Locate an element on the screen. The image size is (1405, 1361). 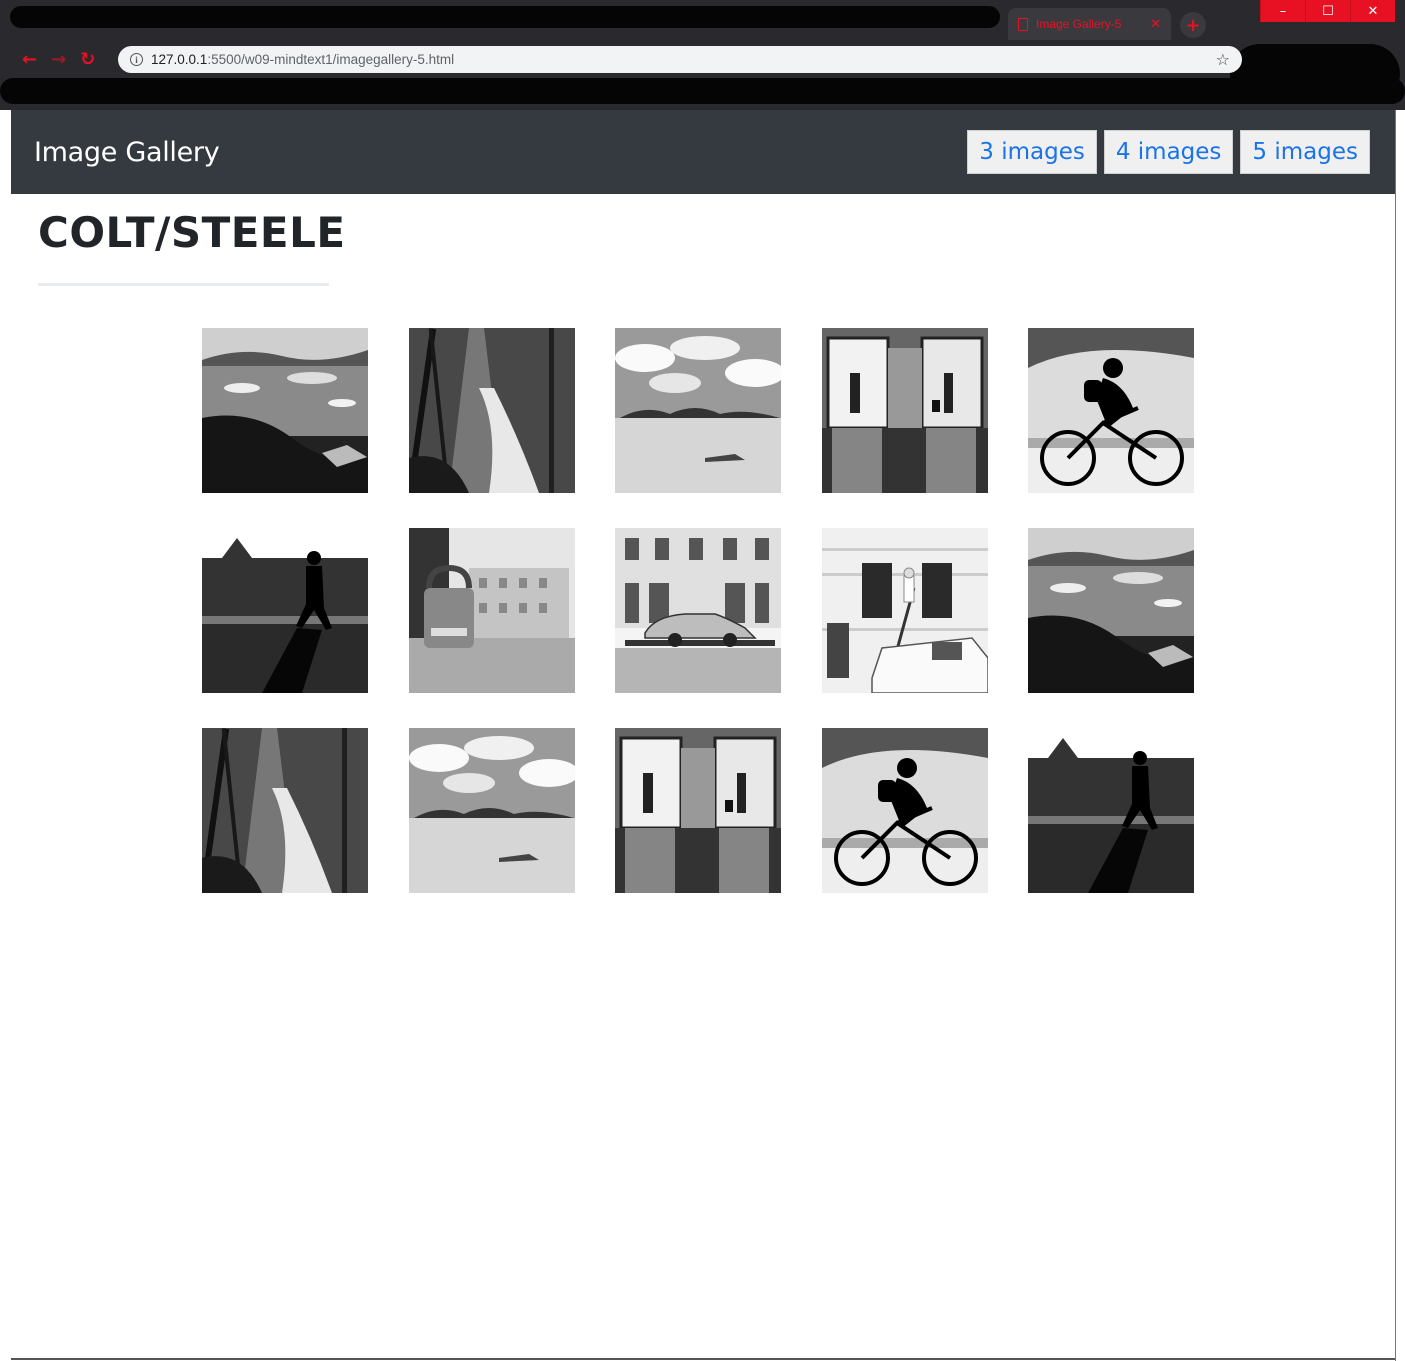
tab-title: Image Gallery-5 is located at coordinates (1079, 24).